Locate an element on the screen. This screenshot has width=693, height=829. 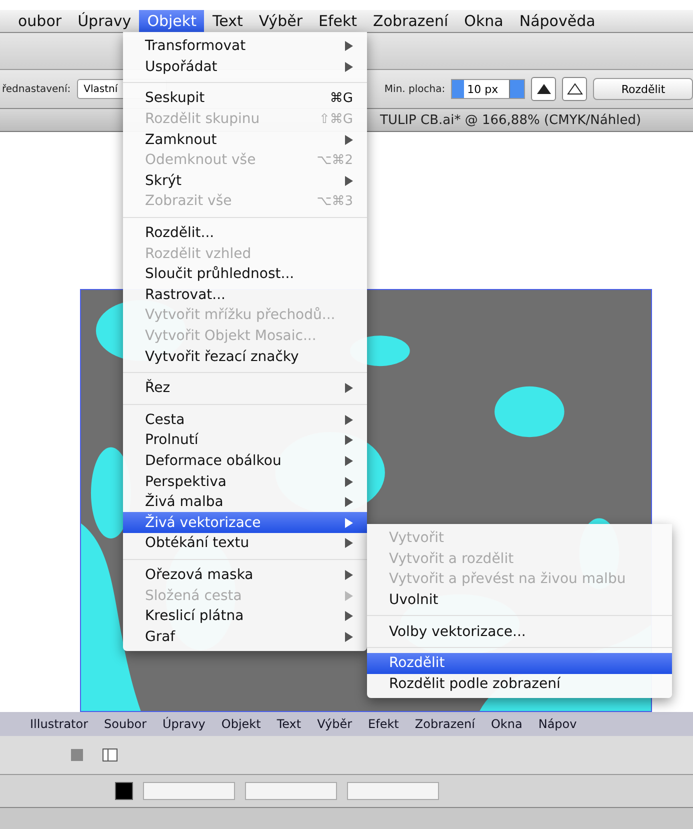
style-field is located at coordinates (291, 791).